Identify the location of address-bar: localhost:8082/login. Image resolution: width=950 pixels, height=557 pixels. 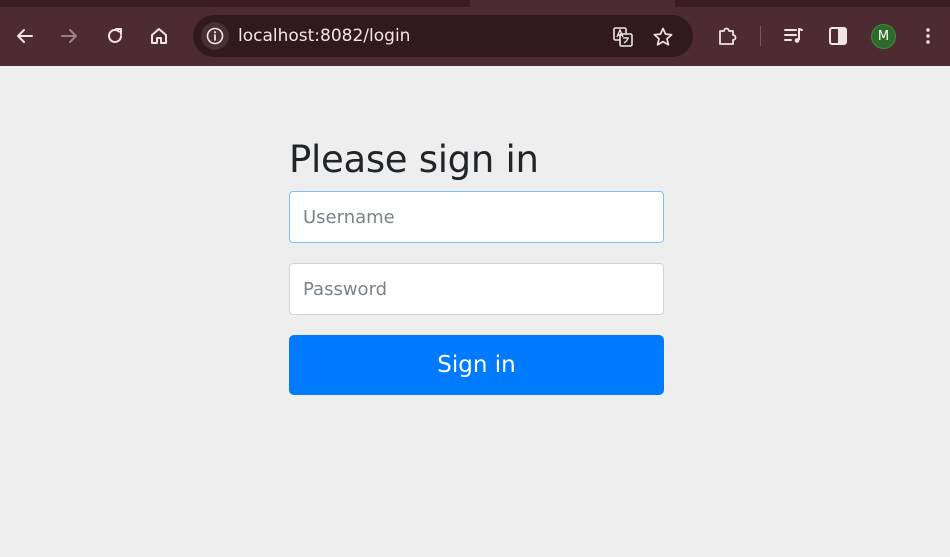
(443, 36).